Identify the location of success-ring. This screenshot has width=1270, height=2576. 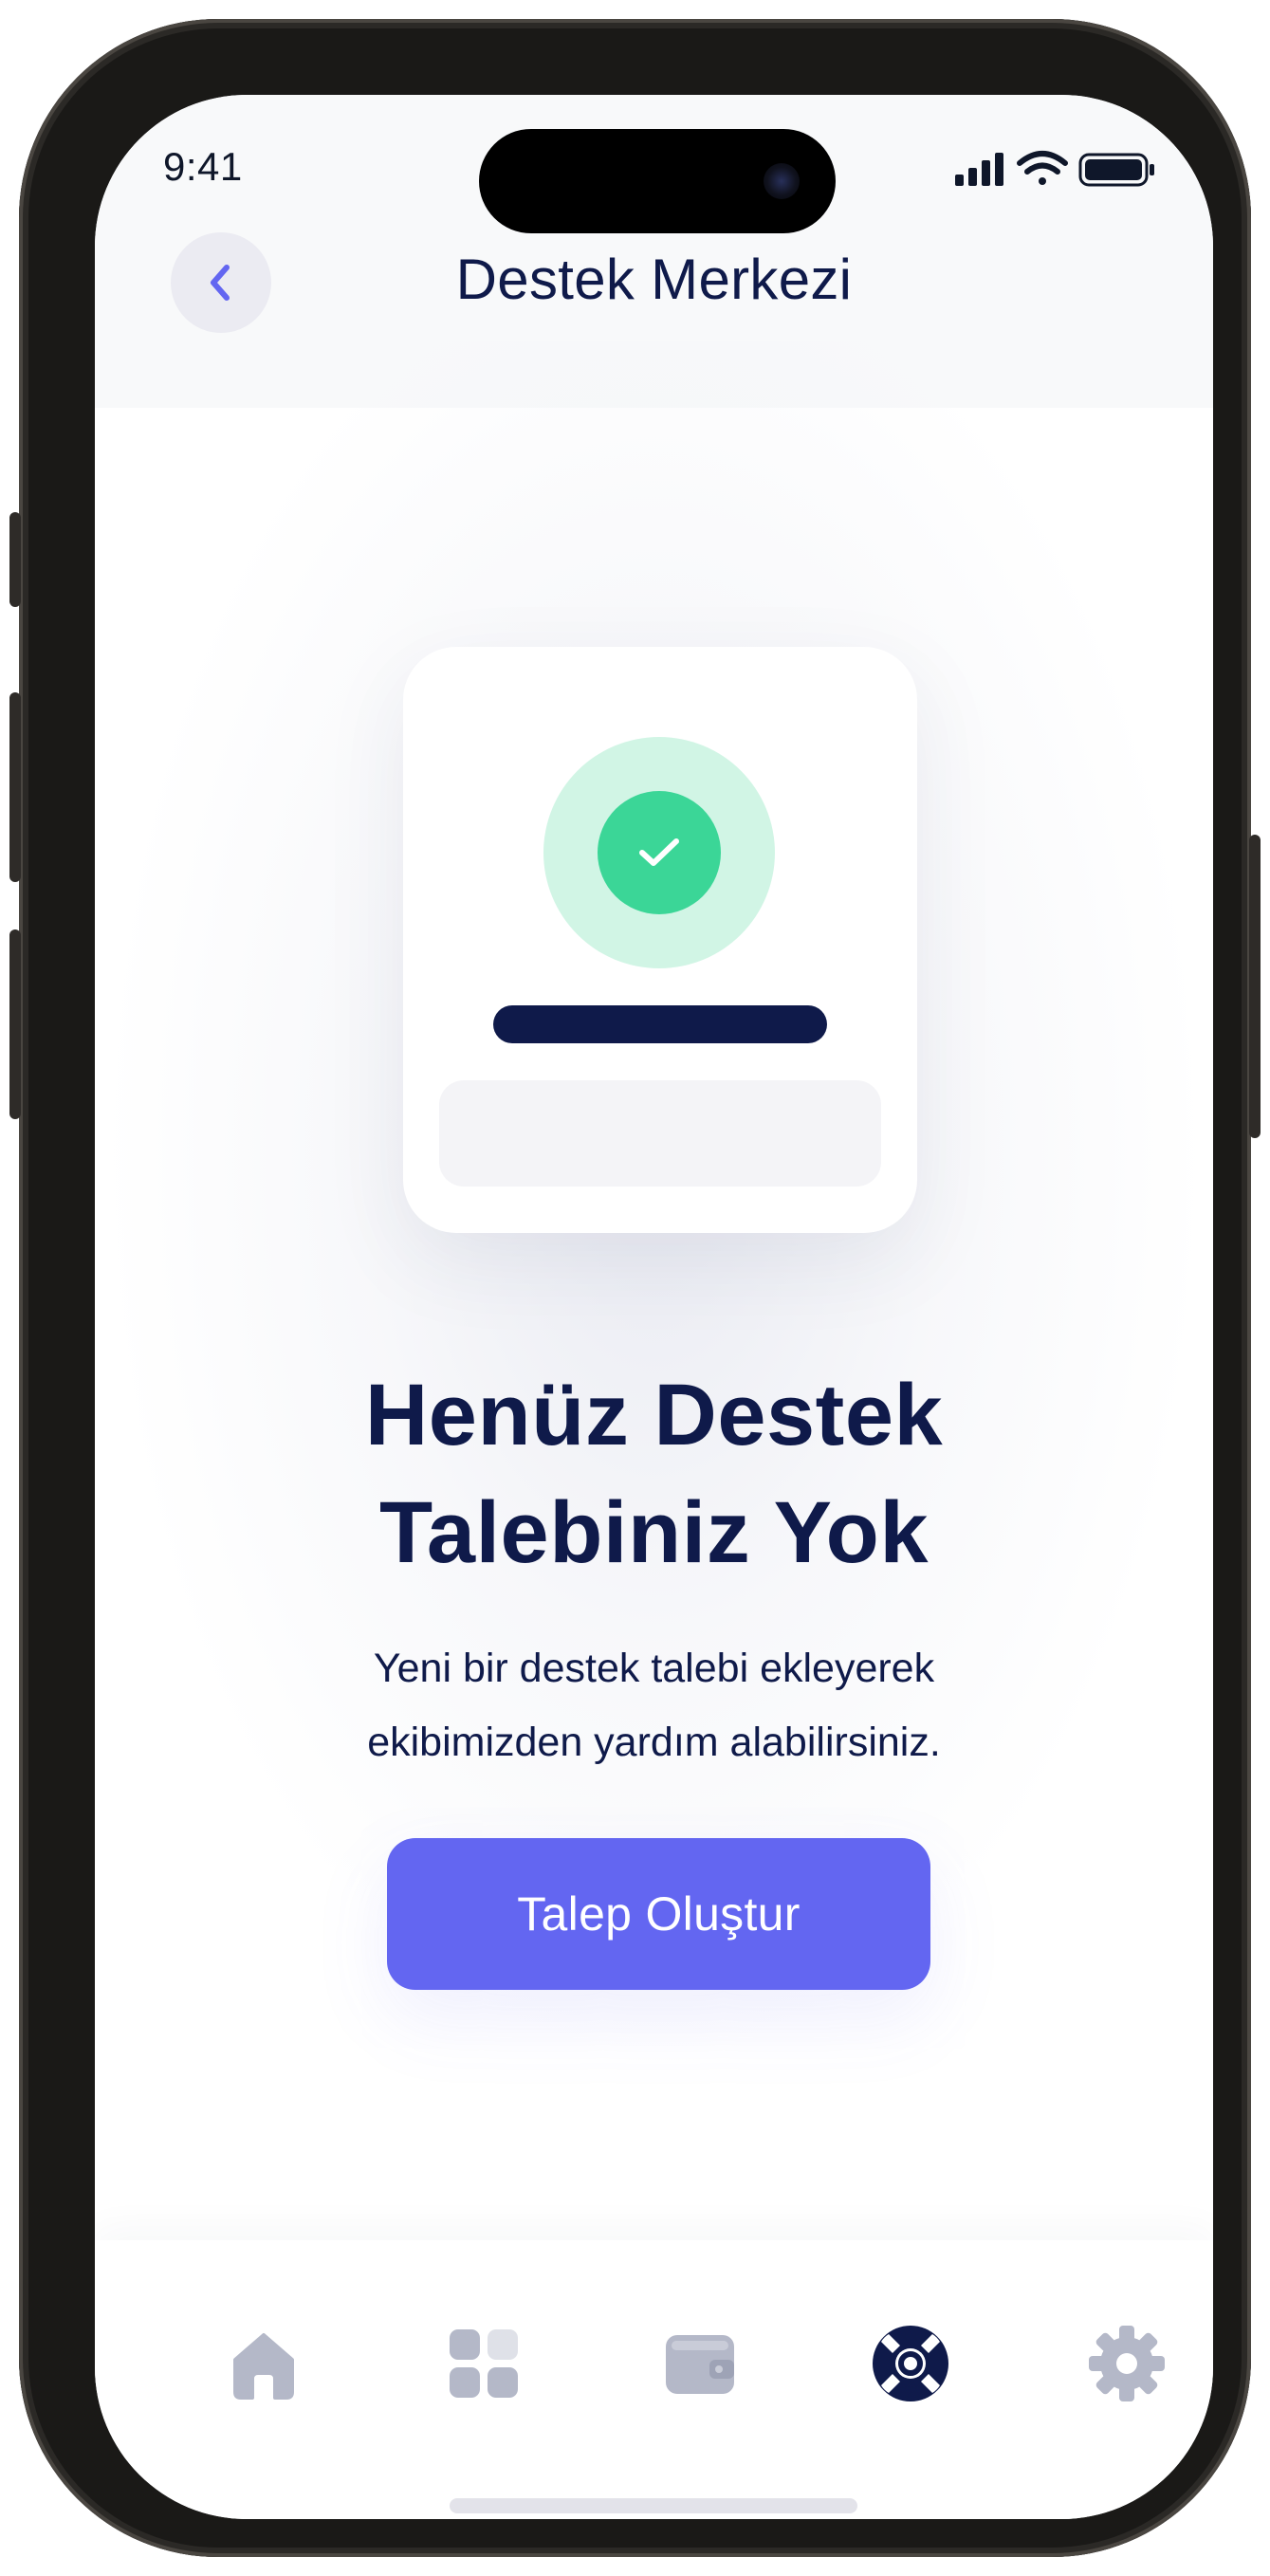
(659, 852).